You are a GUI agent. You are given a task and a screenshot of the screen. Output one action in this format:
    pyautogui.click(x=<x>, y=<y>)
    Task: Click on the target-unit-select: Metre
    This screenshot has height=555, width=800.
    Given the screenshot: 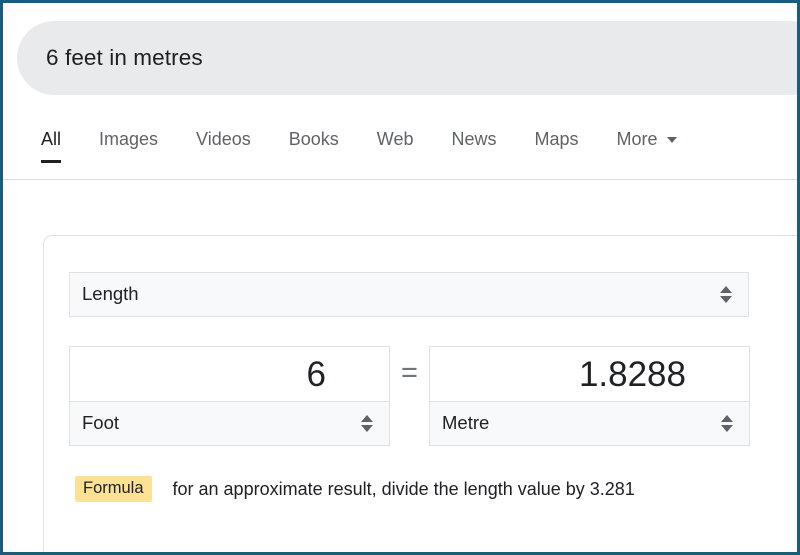 What is the action you would take?
    pyautogui.click(x=589, y=423)
    